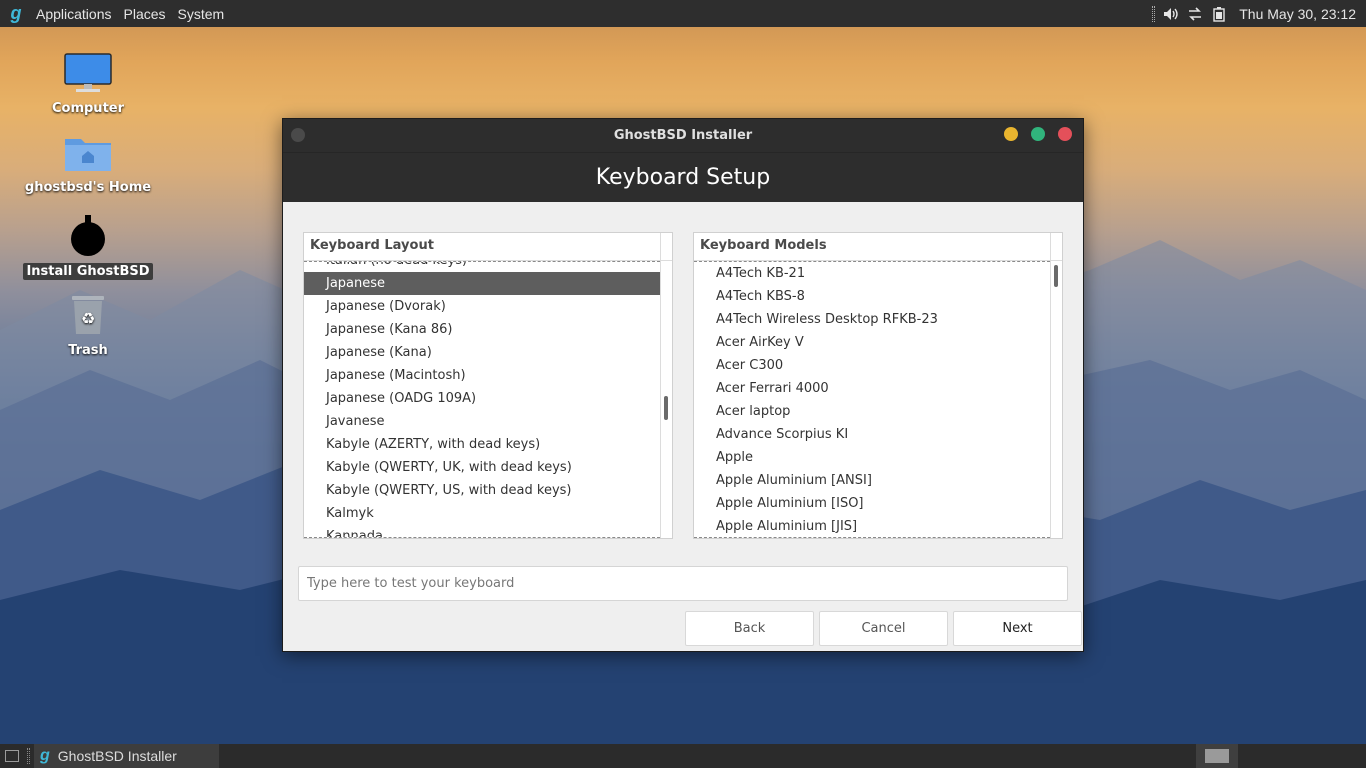 This screenshot has width=1366, height=768. What do you see at coordinates (683, 177) in the screenshot?
I see `page-title: Keyboard Setup` at bounding box center [683, 177].